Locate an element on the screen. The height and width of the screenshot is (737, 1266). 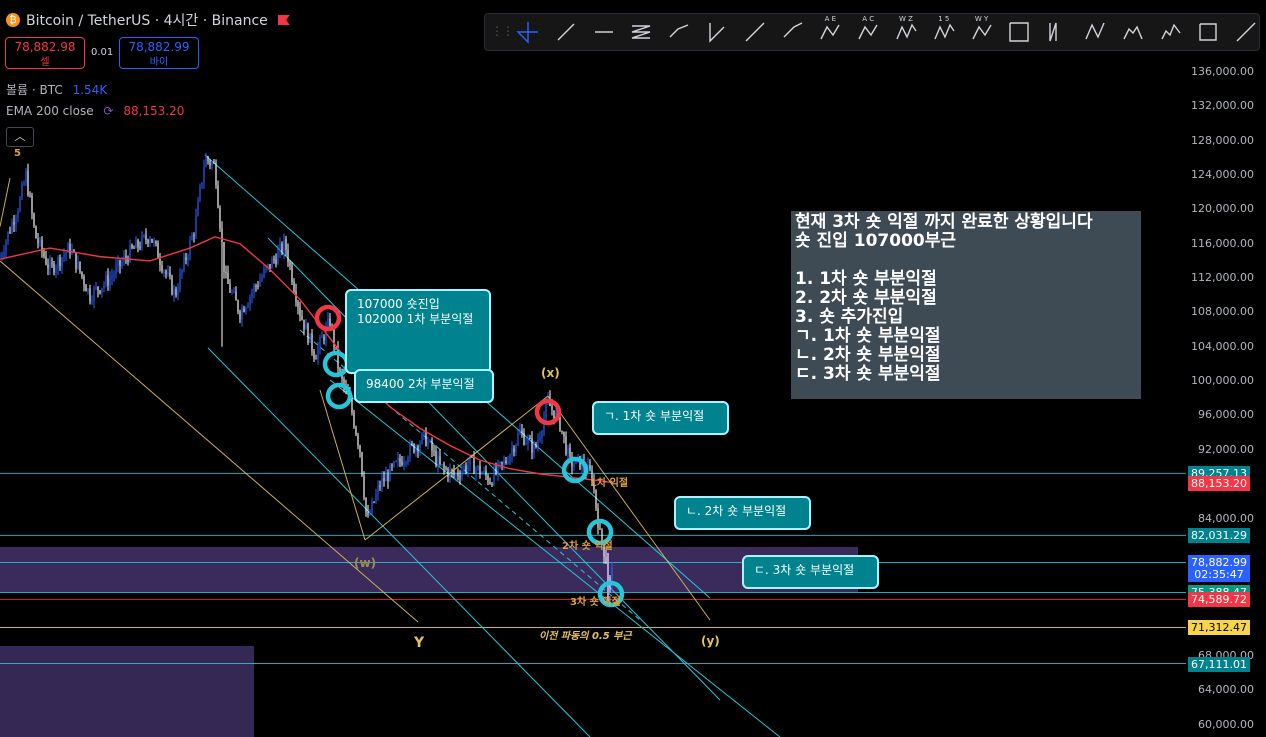
drawing-toolbar: ⋮⋮ A E A C W Z 1 5 W Y is located at coordinates (872, 32).